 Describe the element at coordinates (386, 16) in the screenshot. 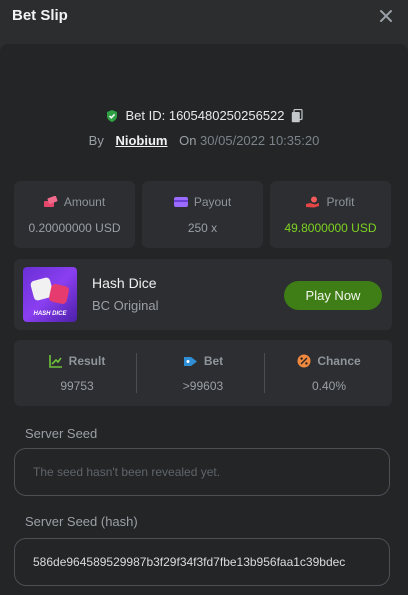

I see `close-icon` at that location.